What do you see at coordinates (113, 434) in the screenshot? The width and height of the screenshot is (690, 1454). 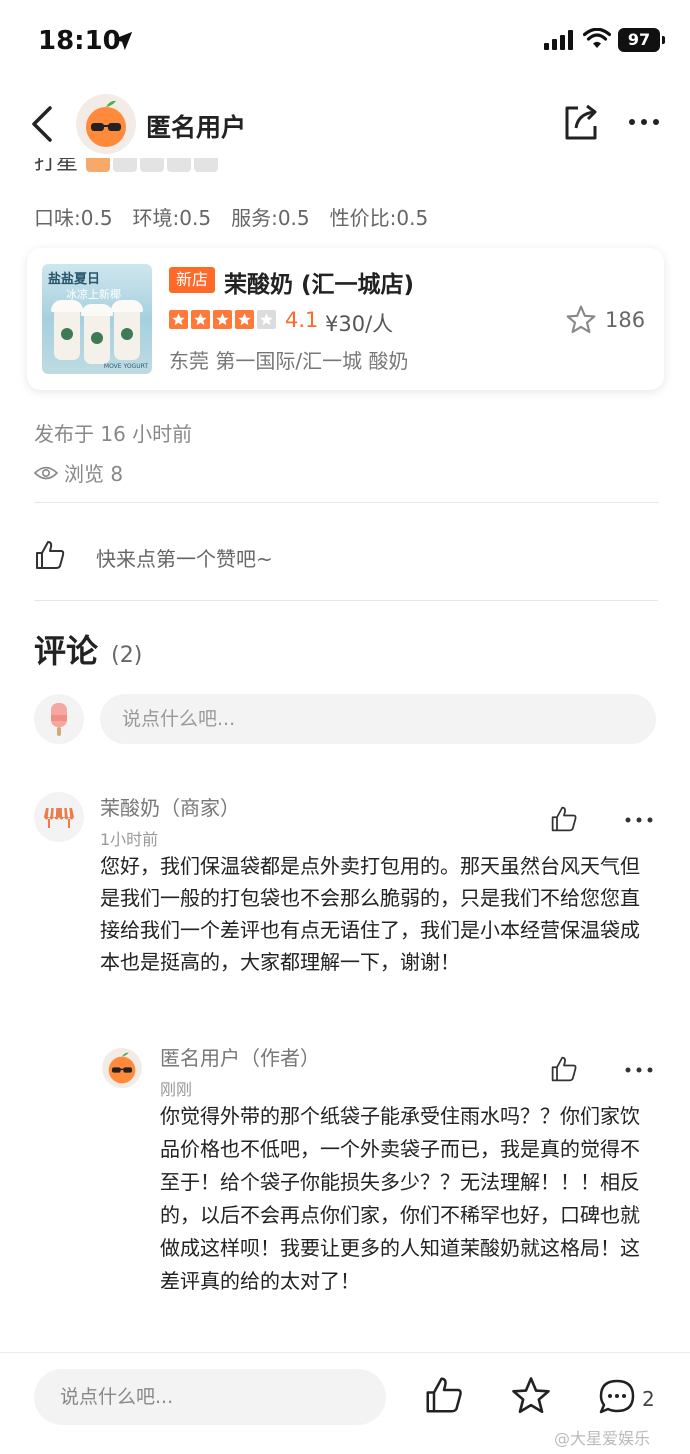 I see `publish-time: 发布于 16 小时前` at bounding box center [113, 434].